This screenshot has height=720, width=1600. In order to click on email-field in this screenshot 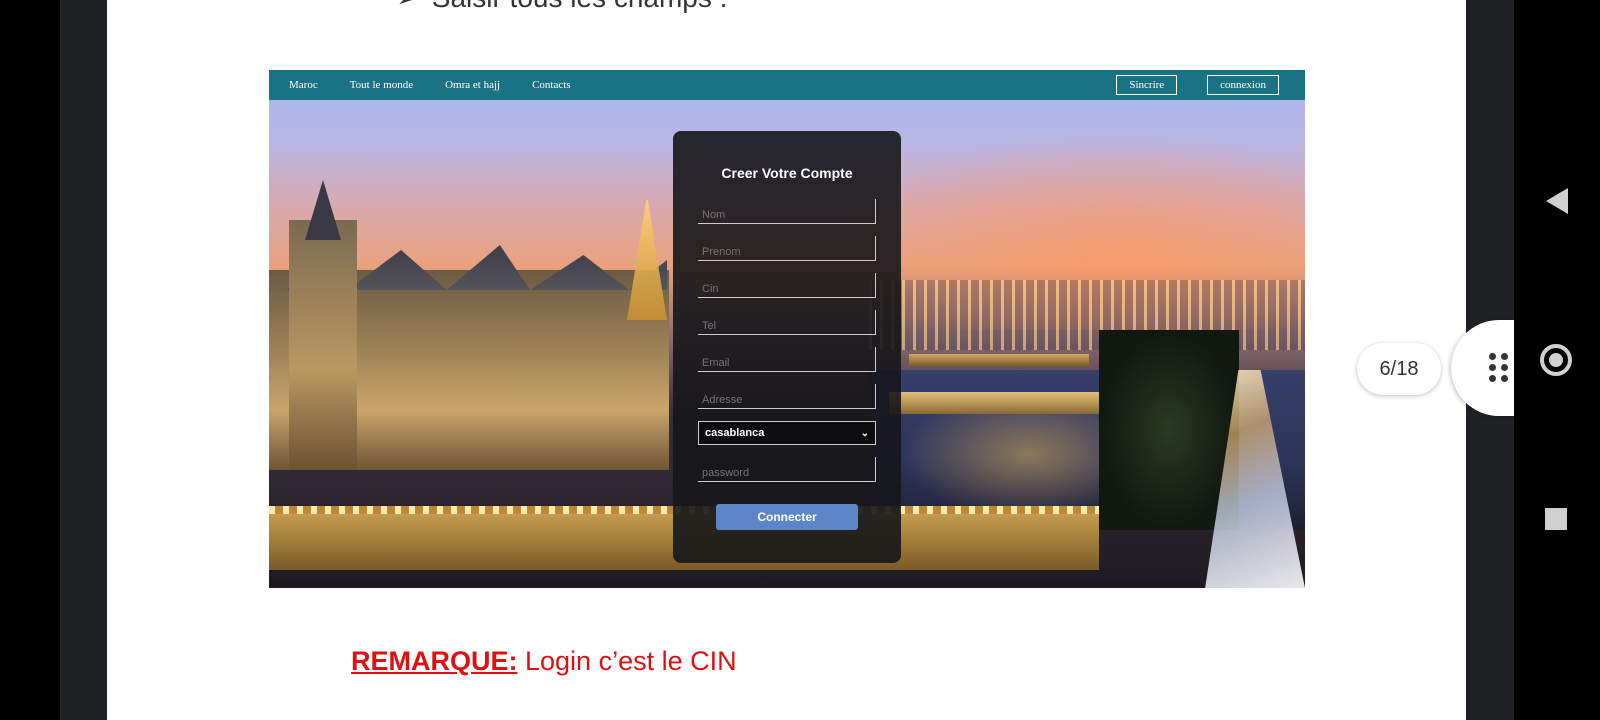, I will do `click(787, 359)`.